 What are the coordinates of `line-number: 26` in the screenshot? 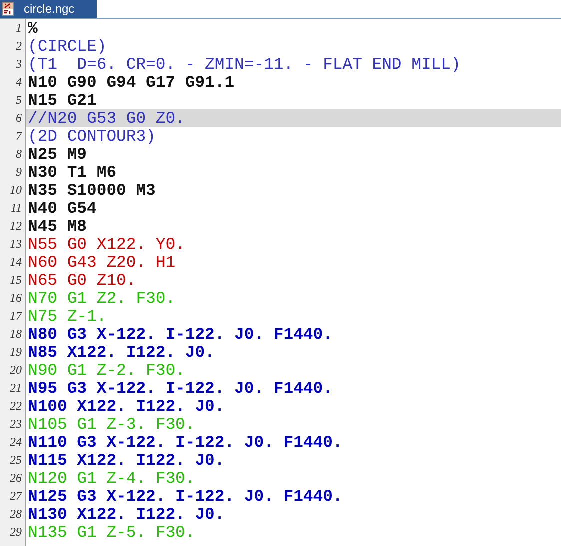 It's located at (16, 478).